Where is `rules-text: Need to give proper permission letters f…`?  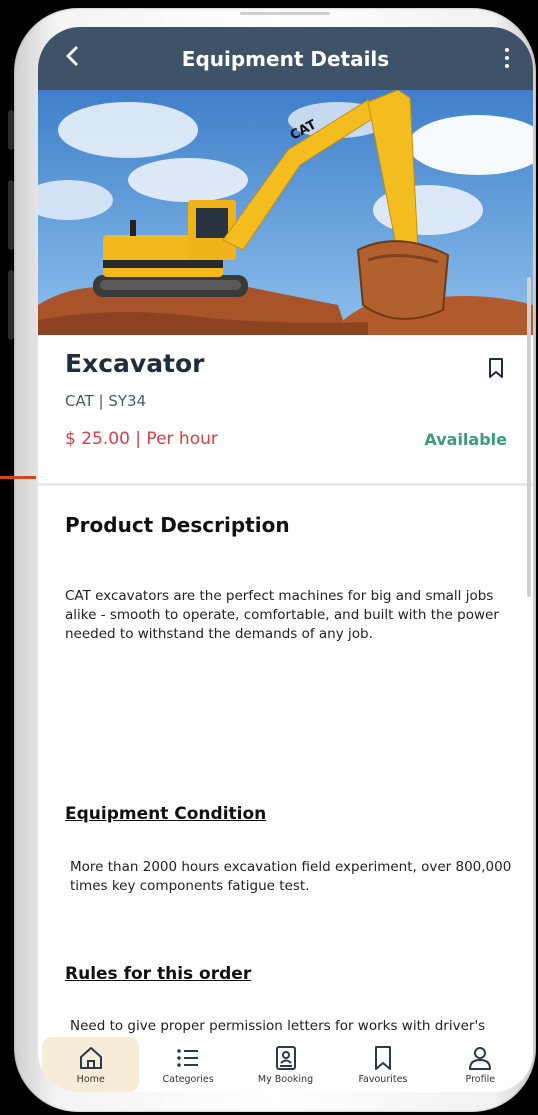 rules-text: Need to give proper permission letters f… is located at coordinates (278, 1026).